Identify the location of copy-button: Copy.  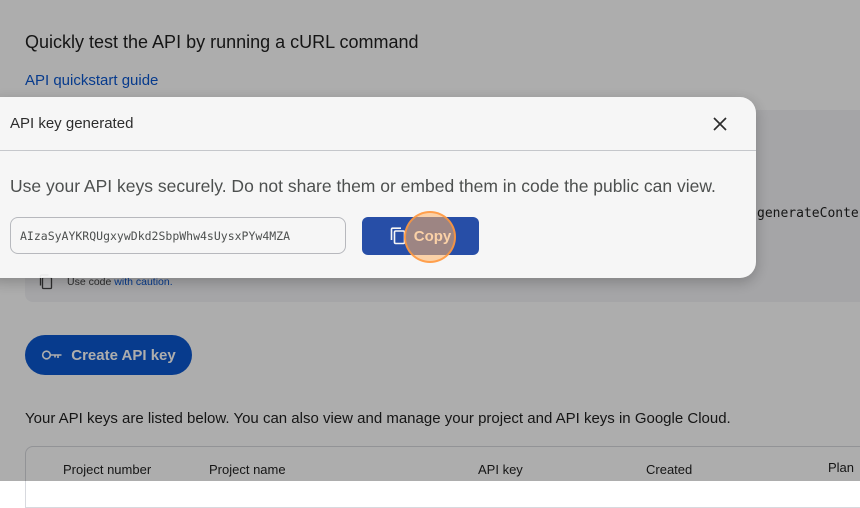
(420, 236).